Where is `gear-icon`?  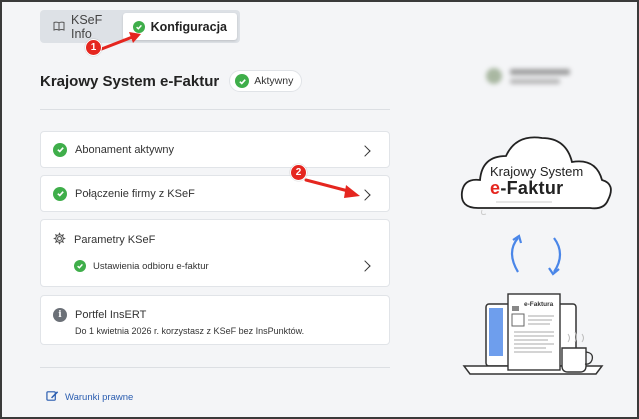 gear-icon is located at coordinates (59, 240).